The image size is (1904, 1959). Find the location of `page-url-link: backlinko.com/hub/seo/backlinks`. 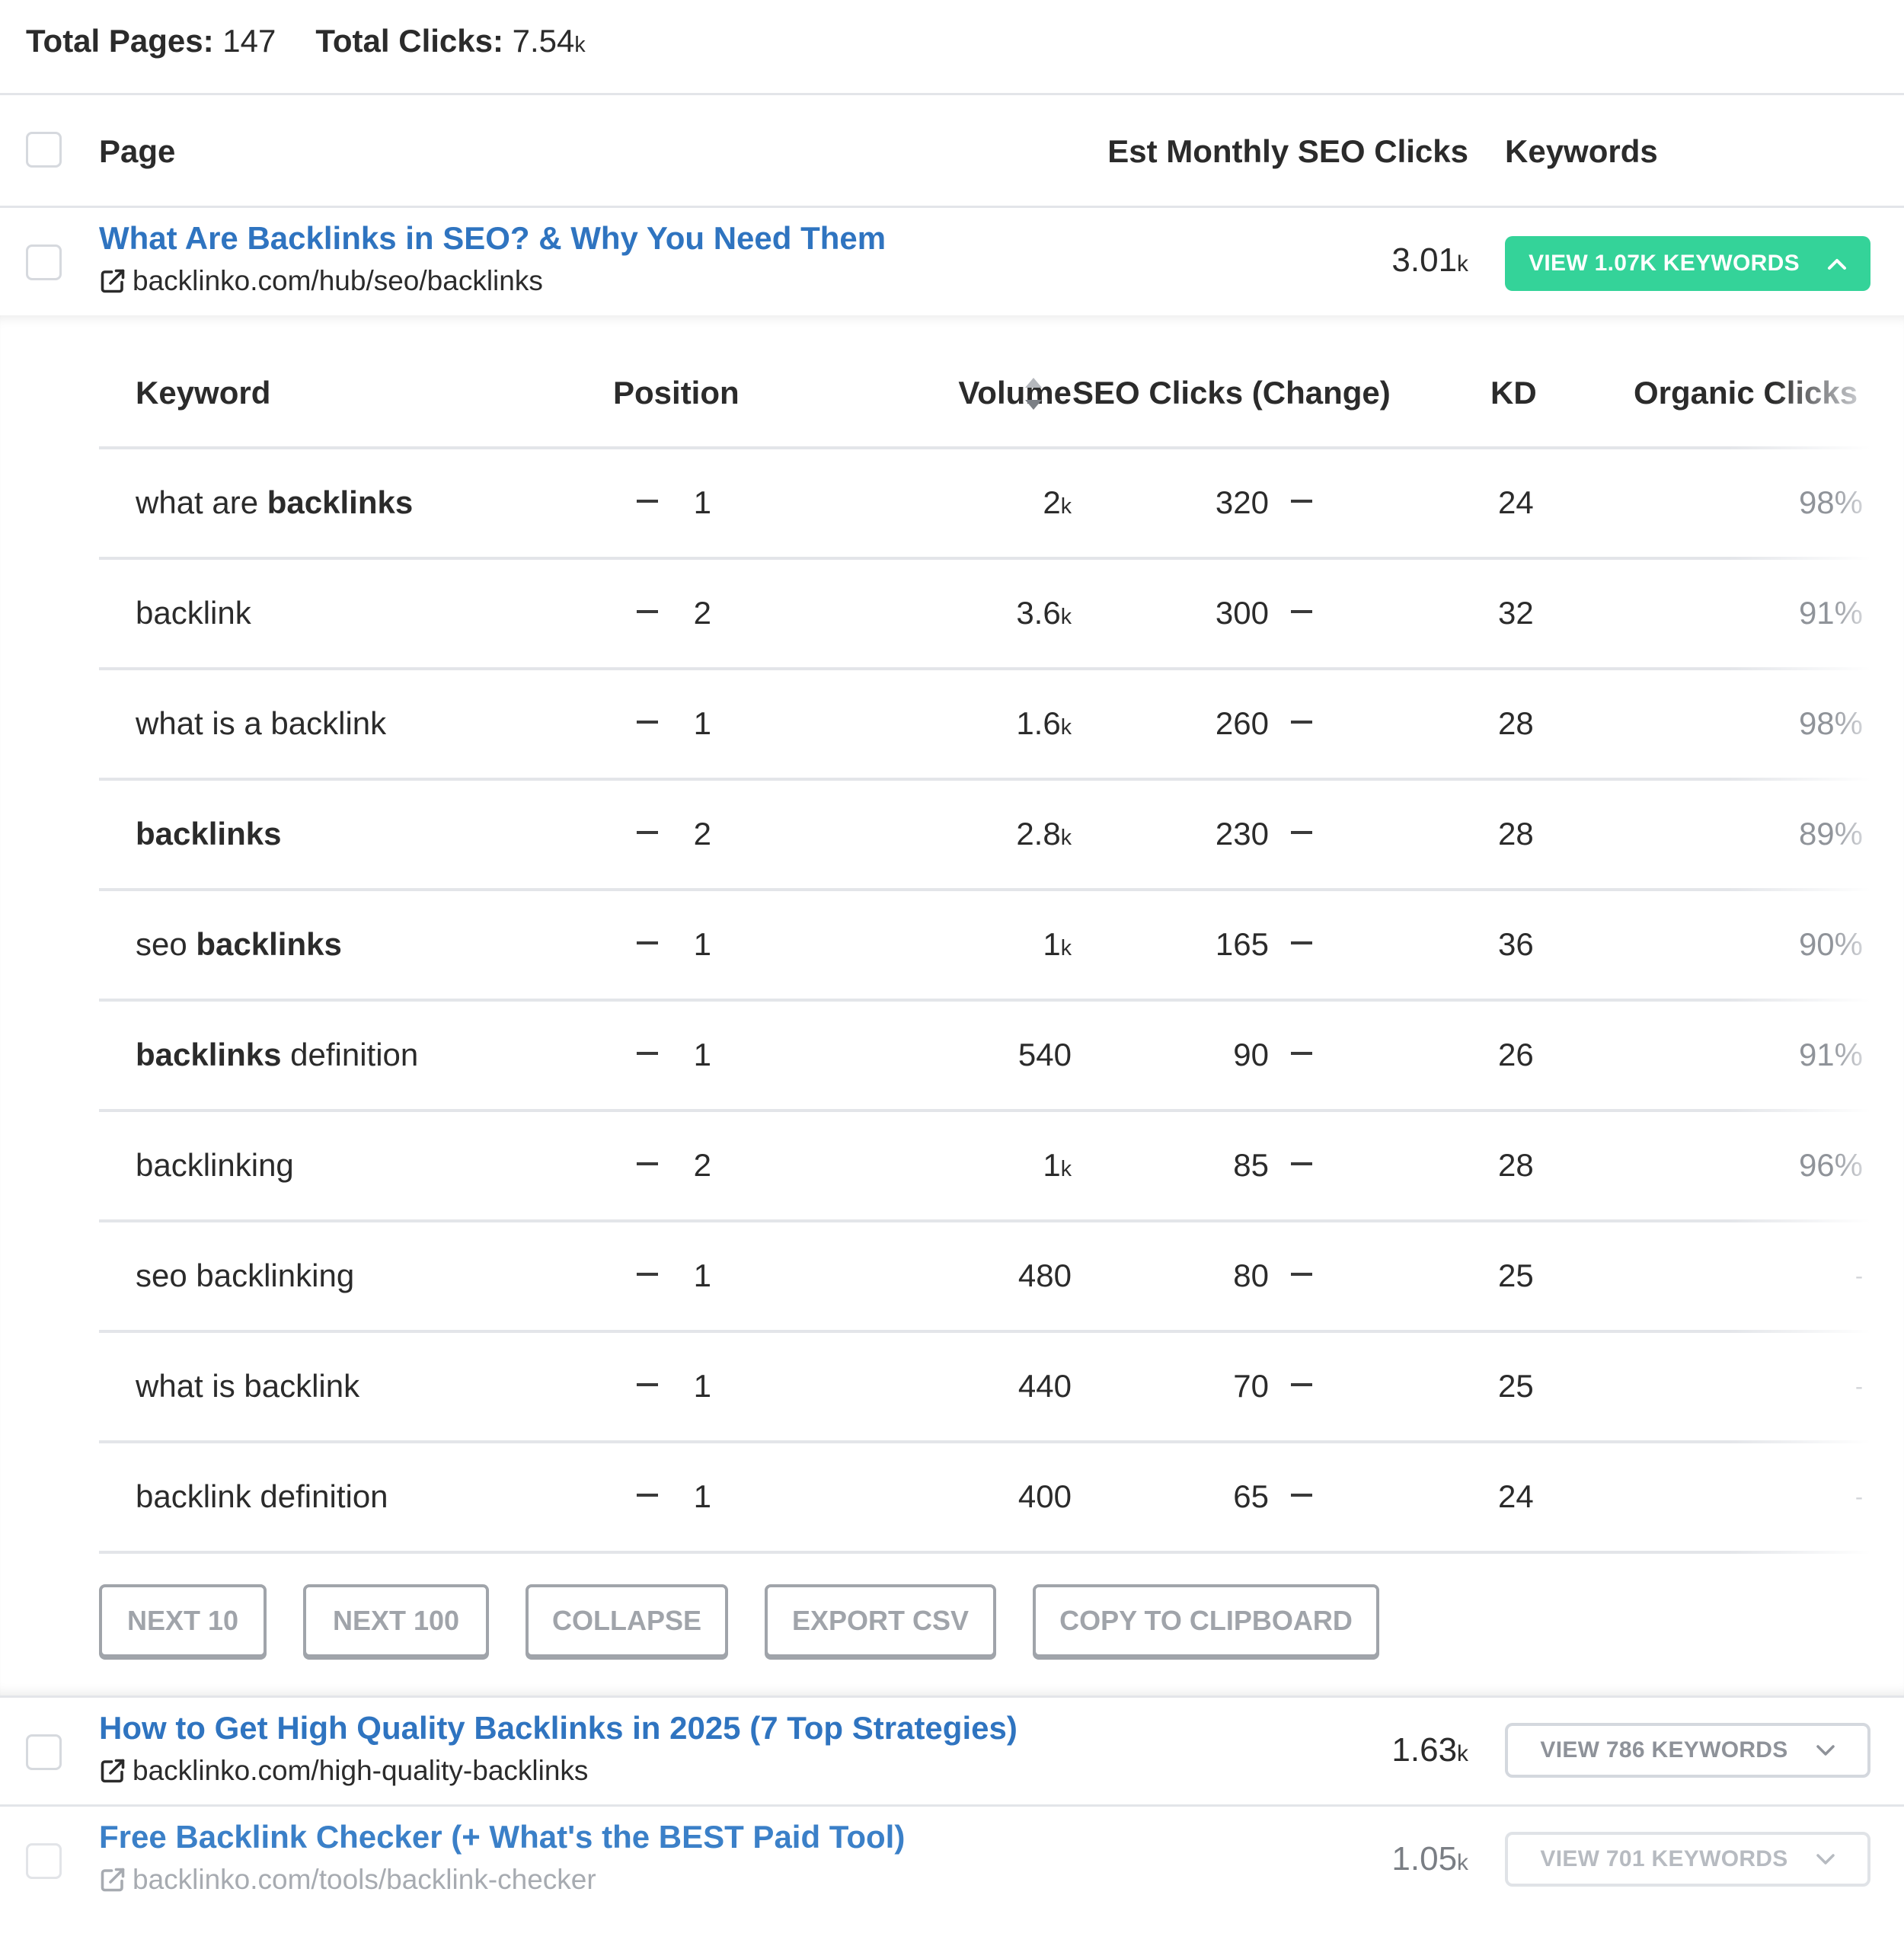

page-url-link: backlinko.com/hub/seo/backlinks is located at coordinates (321, 281).